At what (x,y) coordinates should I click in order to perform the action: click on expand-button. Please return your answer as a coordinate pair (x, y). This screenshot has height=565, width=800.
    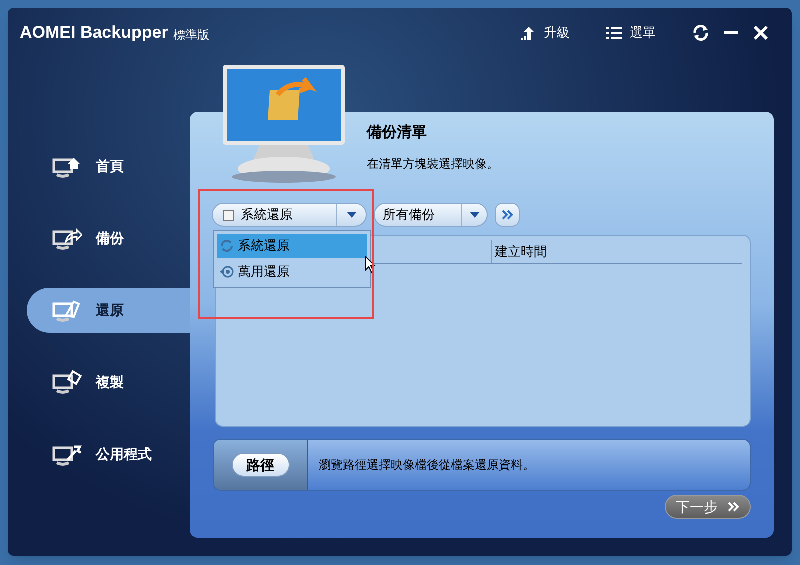
    Looking at the image, I should click on (507, 215).